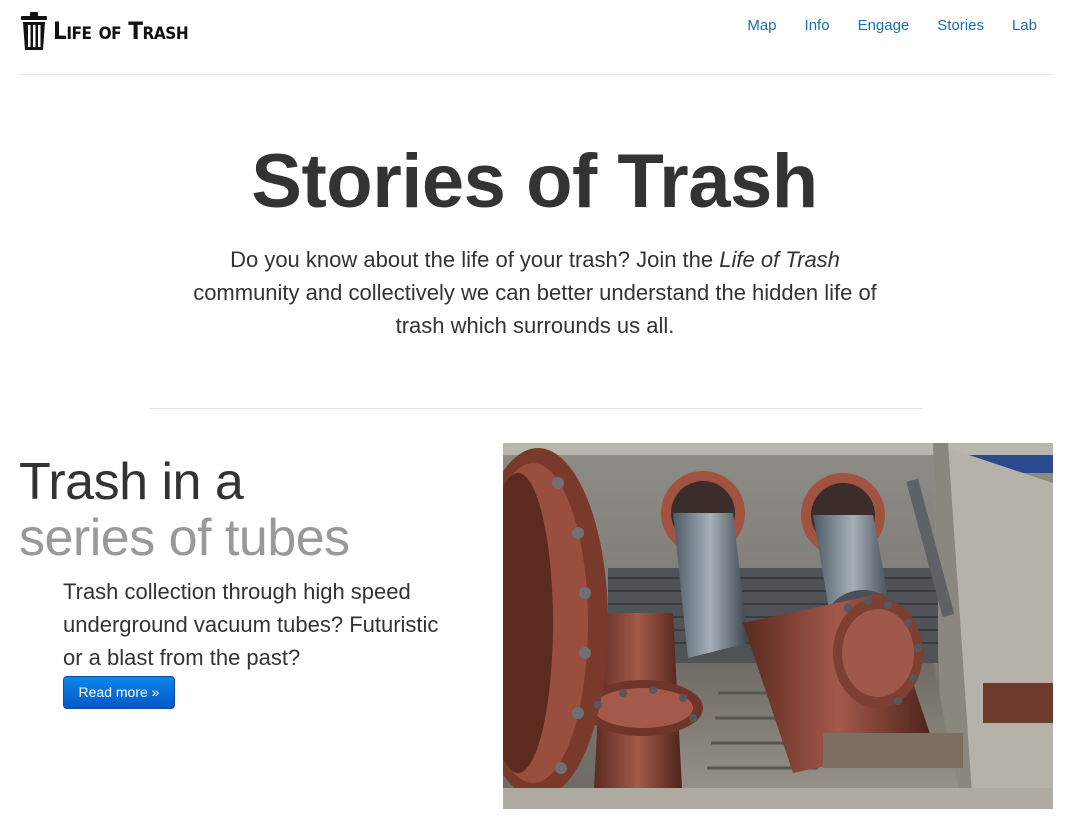  I want to click on nav-map: Map, so click(761, 25).